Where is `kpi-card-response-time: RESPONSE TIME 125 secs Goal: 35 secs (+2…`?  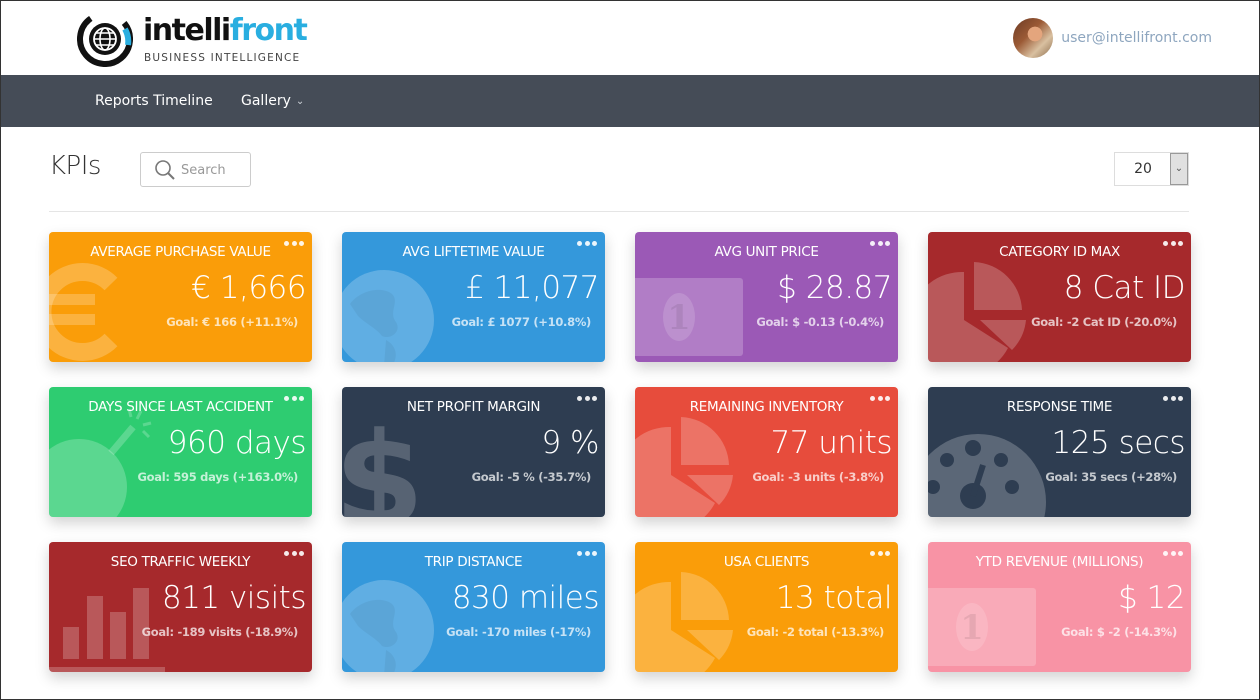
kpi-card-response-time: RESPONSE TIME 125 secs Goal: 35 secs (+2… is located at coordinates (1059, 452).